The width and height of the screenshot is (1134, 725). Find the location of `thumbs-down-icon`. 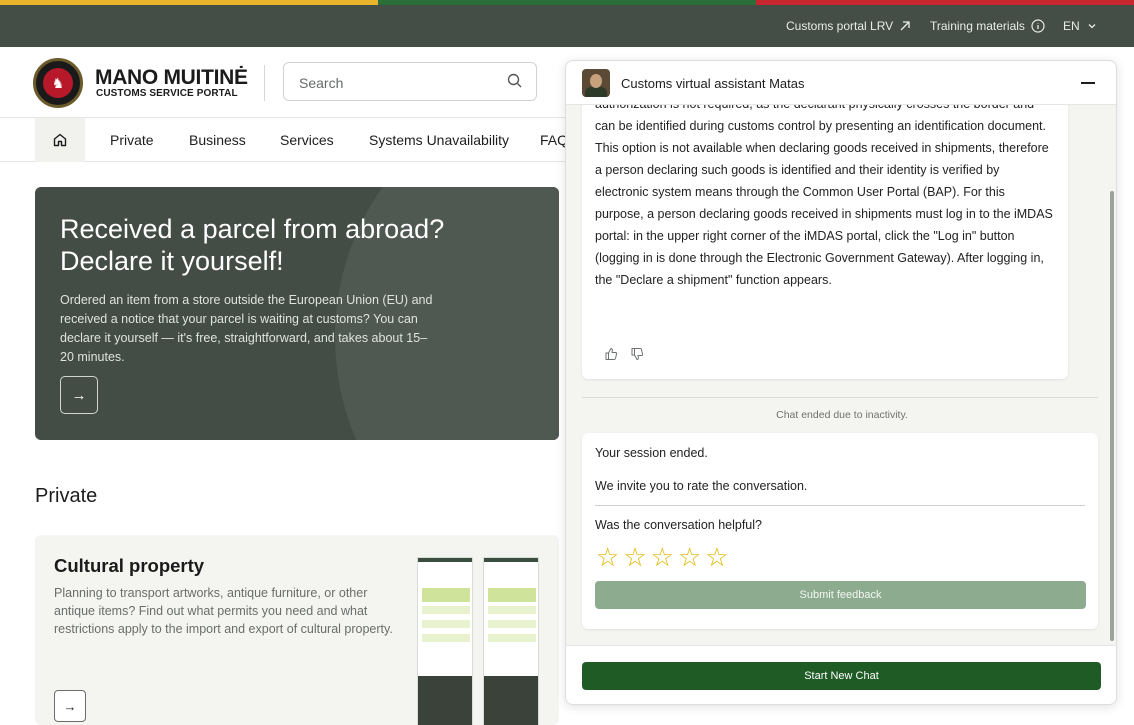

thumbs-down-icon is located at coordinates (637, 354).